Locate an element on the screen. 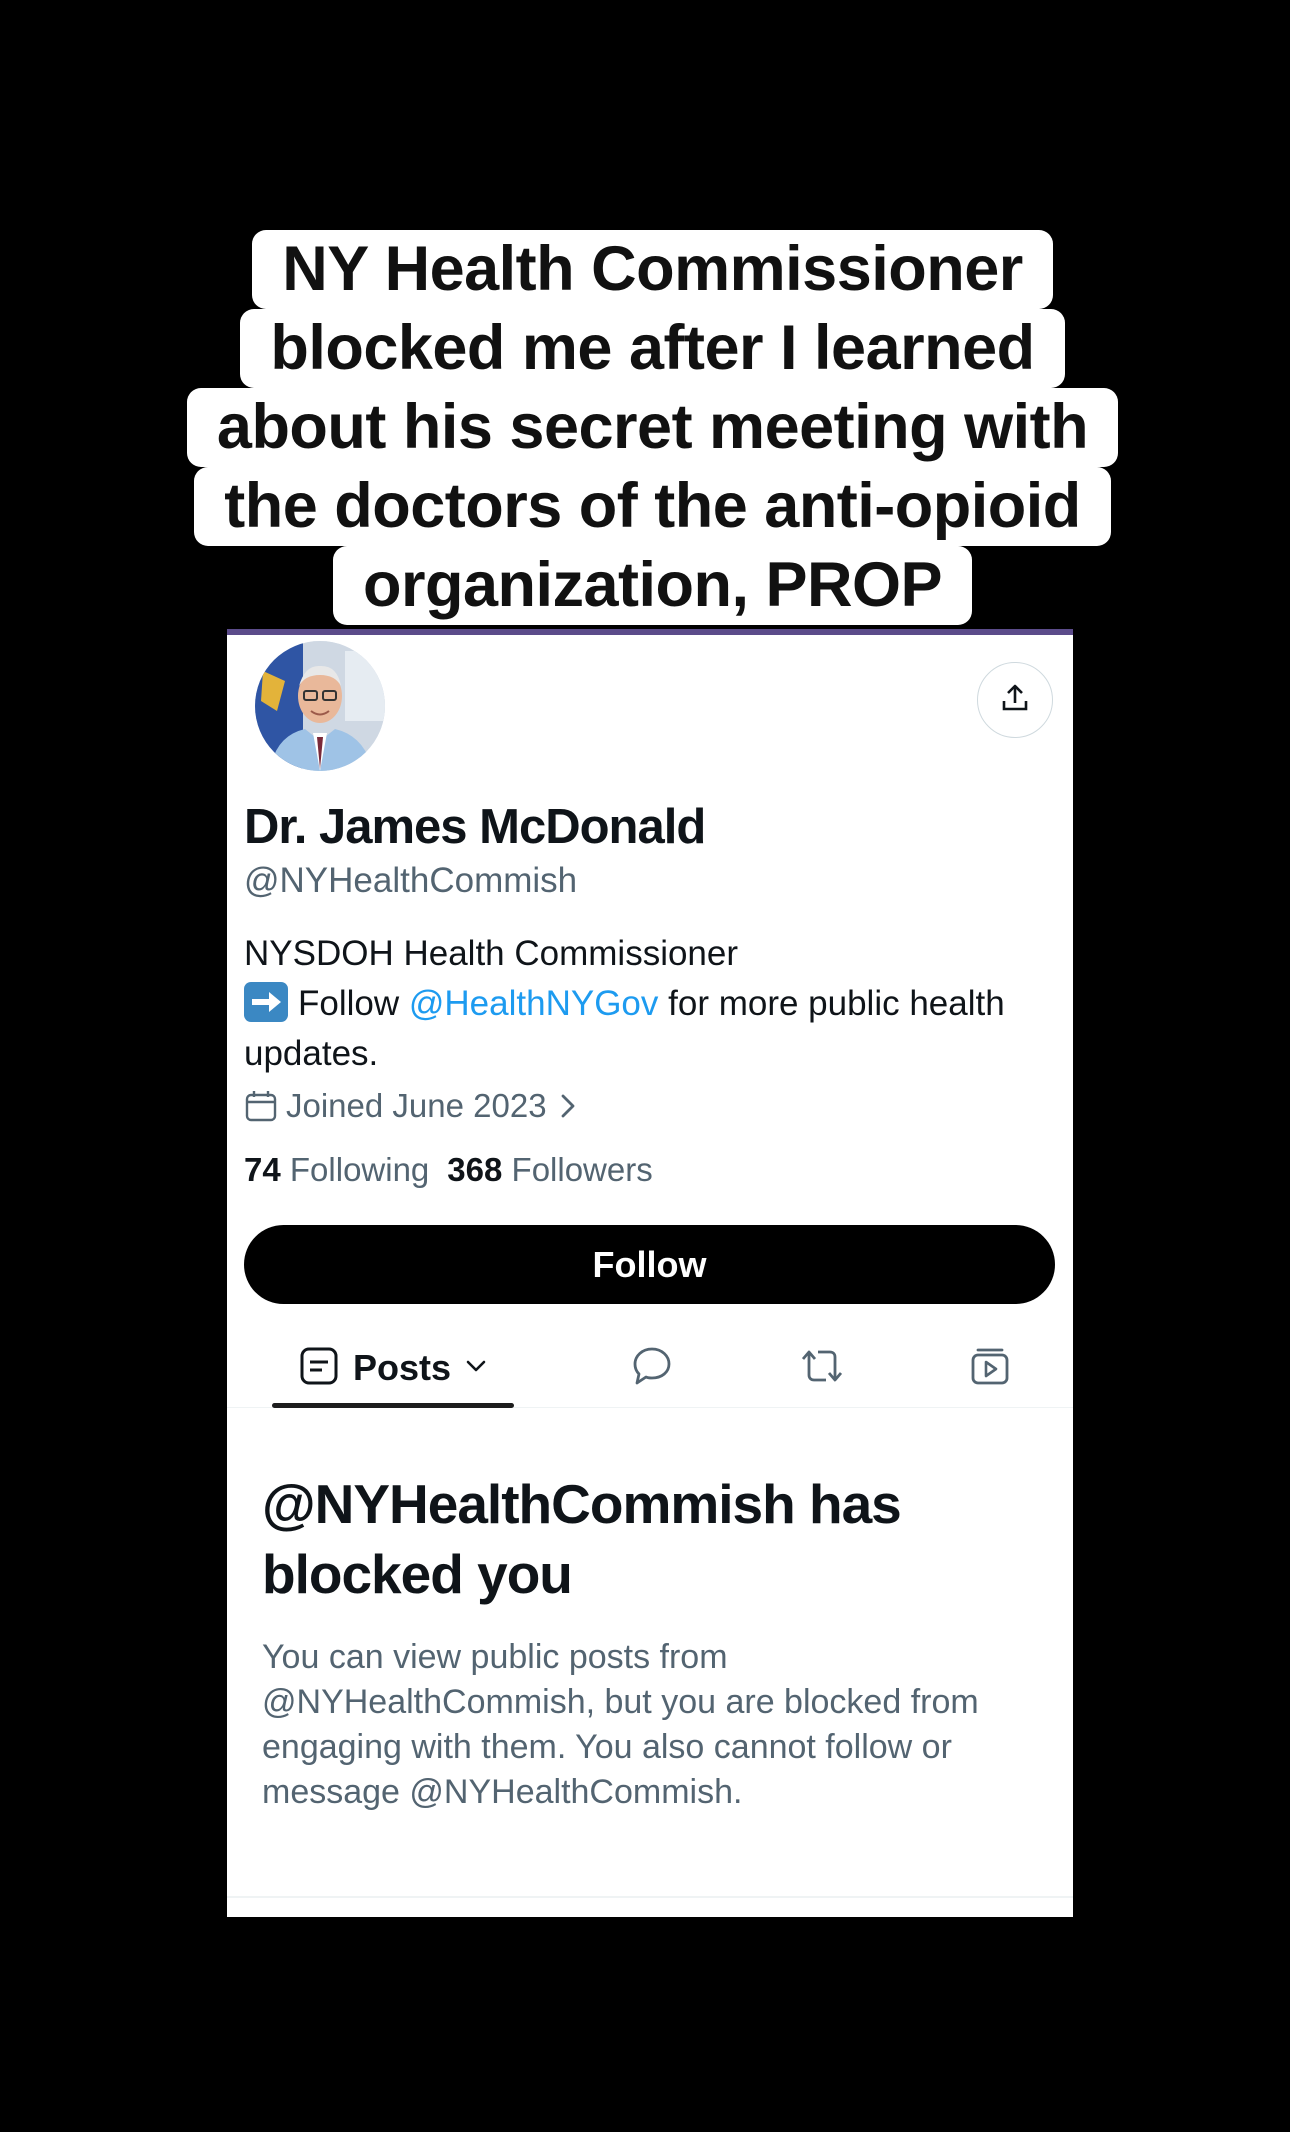 The height and width of the screenshot is (2132, 1290). tab-reposts is located at coordinates (822, 1368).